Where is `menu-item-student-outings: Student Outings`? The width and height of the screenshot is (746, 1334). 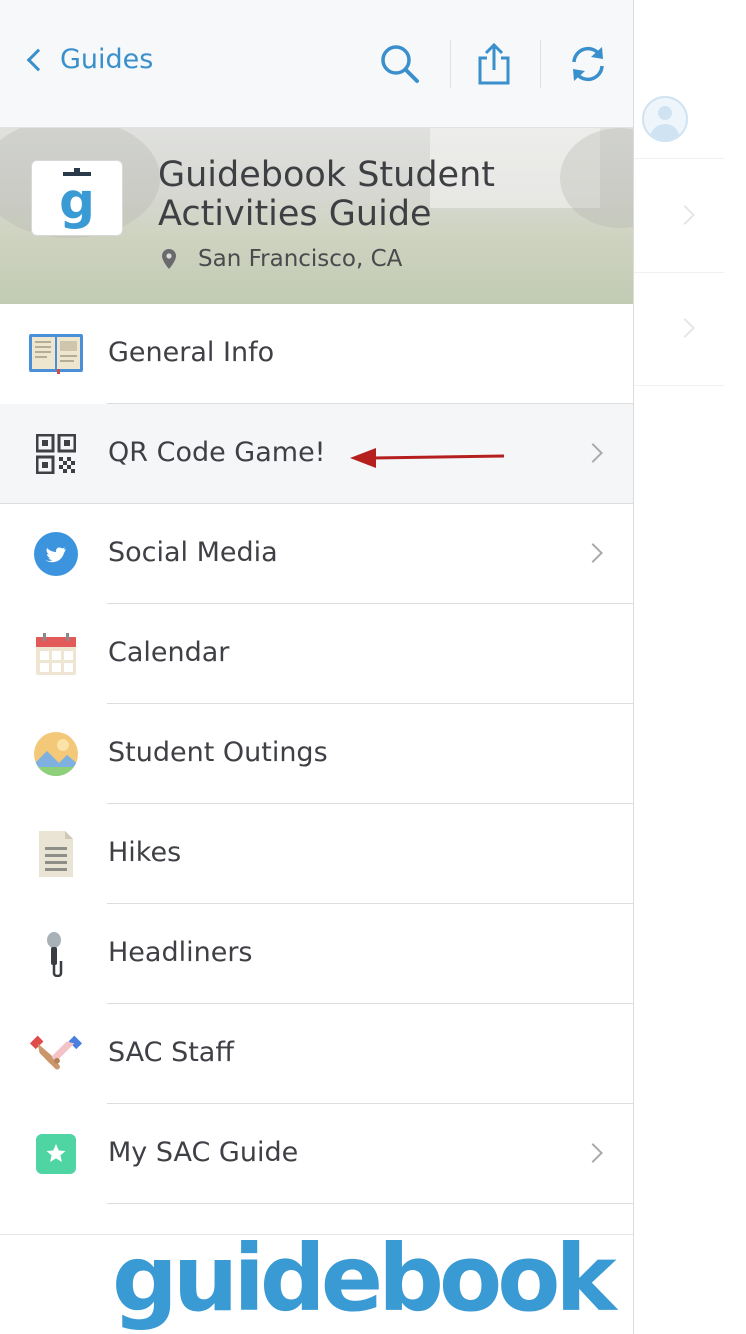 menu-item-student-outings: Student Outings is located at coordinates (316, 754).